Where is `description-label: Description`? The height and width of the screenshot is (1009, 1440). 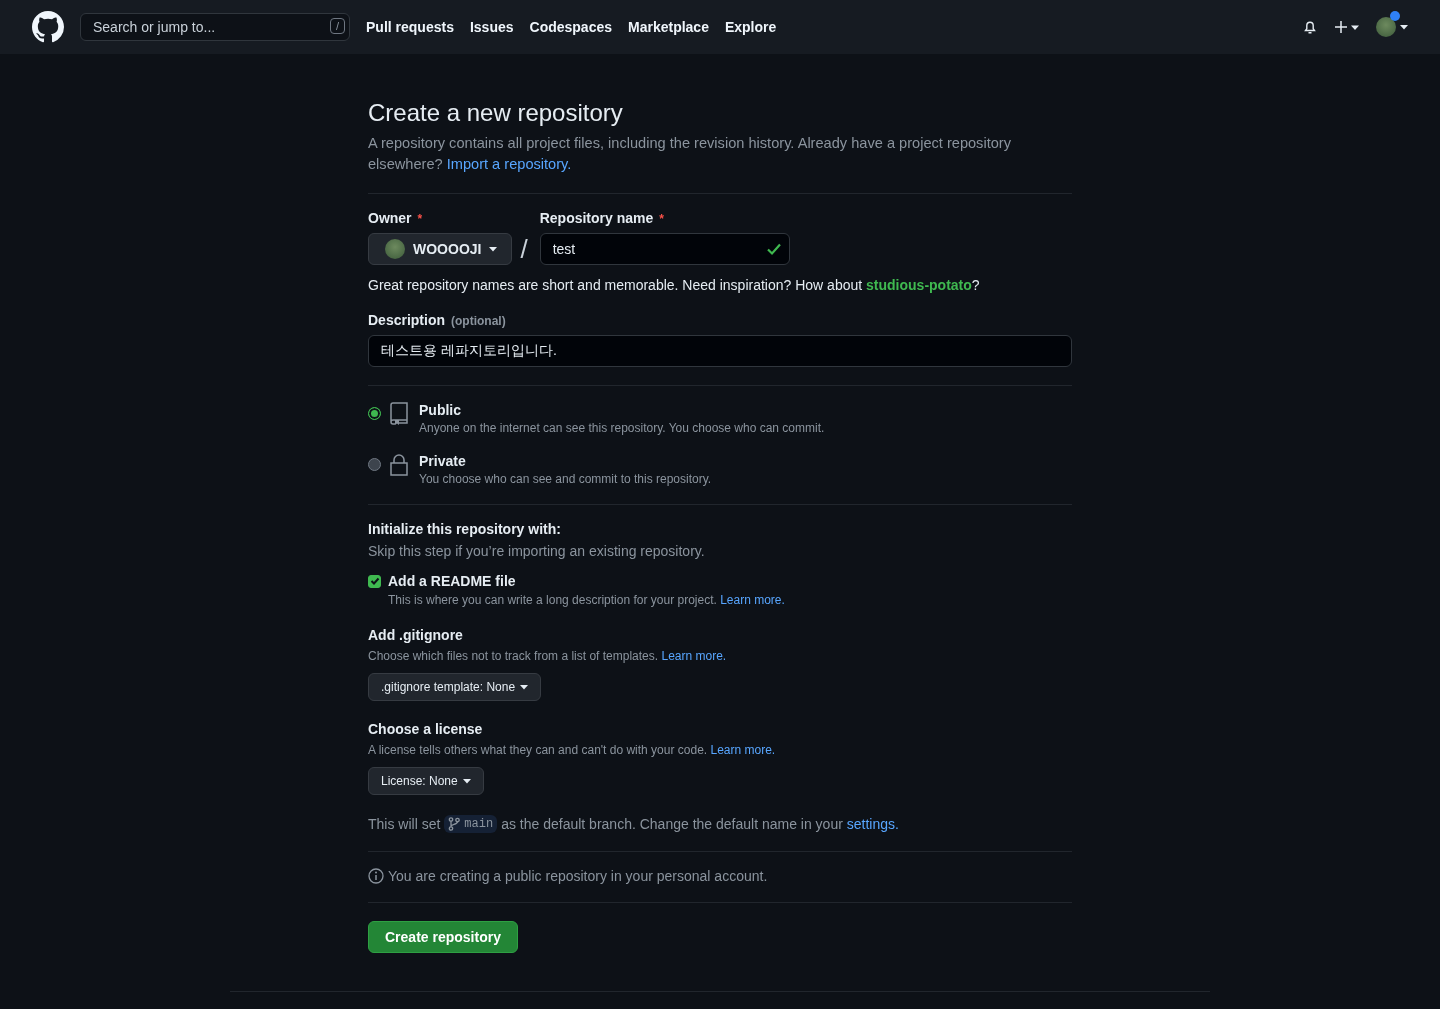 description-label: Description is located at coordinates (406, 320).